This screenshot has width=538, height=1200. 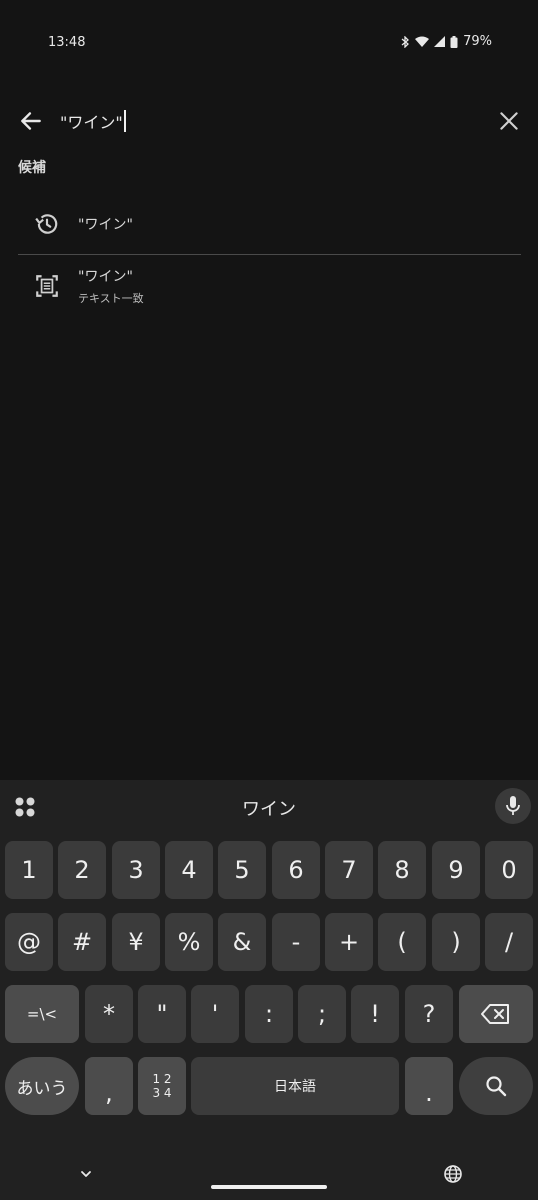 What do you see at coordinates (269, 1187) in the screenshot?
I see `gesture-handle` at bounding box center [269, 1187].